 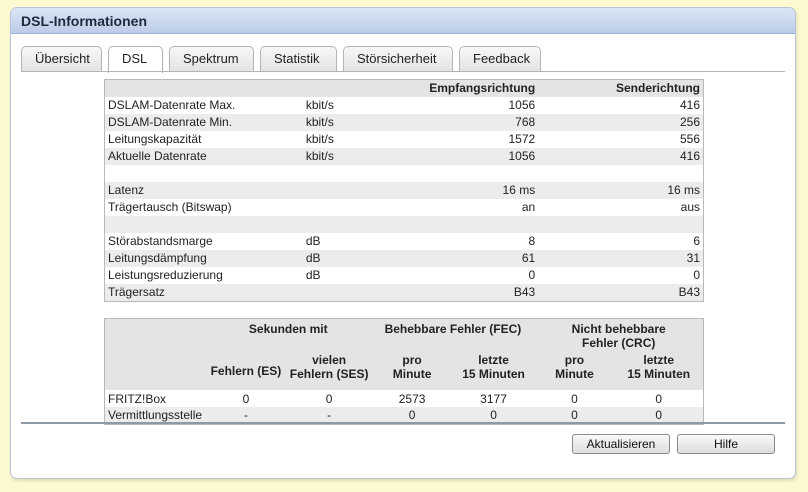 I want to click on table-row: Trägersatz B43 B43, so click(x=404, y=293).